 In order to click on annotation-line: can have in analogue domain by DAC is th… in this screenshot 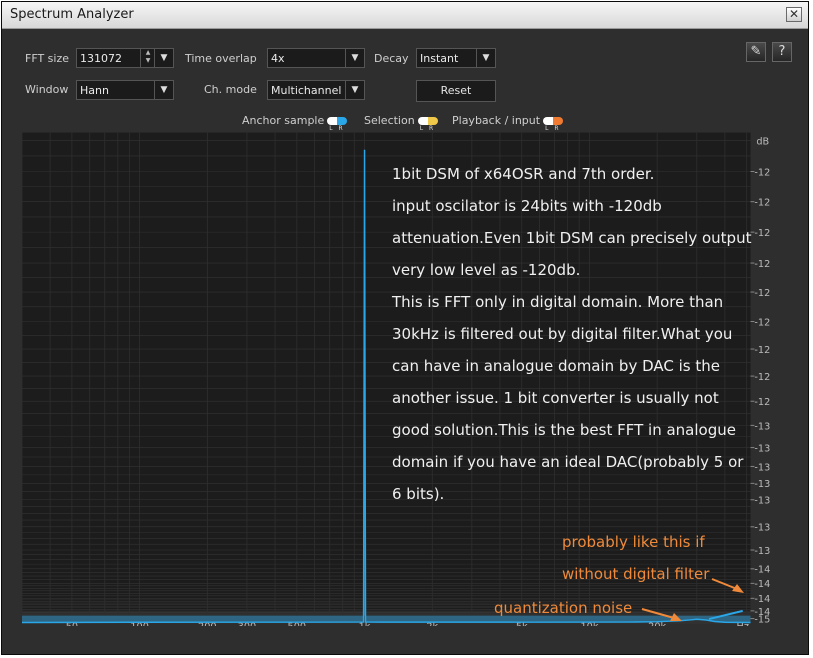, I will do `click(556, 366)`.